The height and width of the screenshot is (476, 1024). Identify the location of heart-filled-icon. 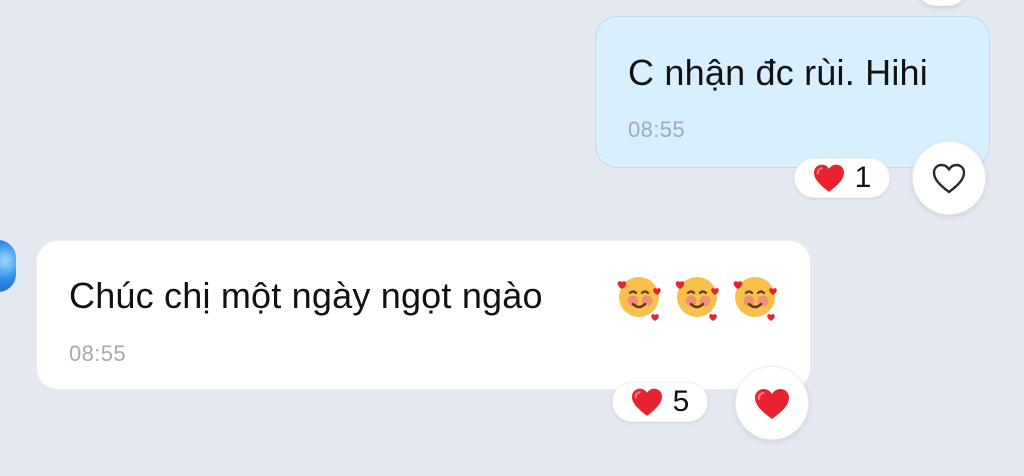
(772, 403).